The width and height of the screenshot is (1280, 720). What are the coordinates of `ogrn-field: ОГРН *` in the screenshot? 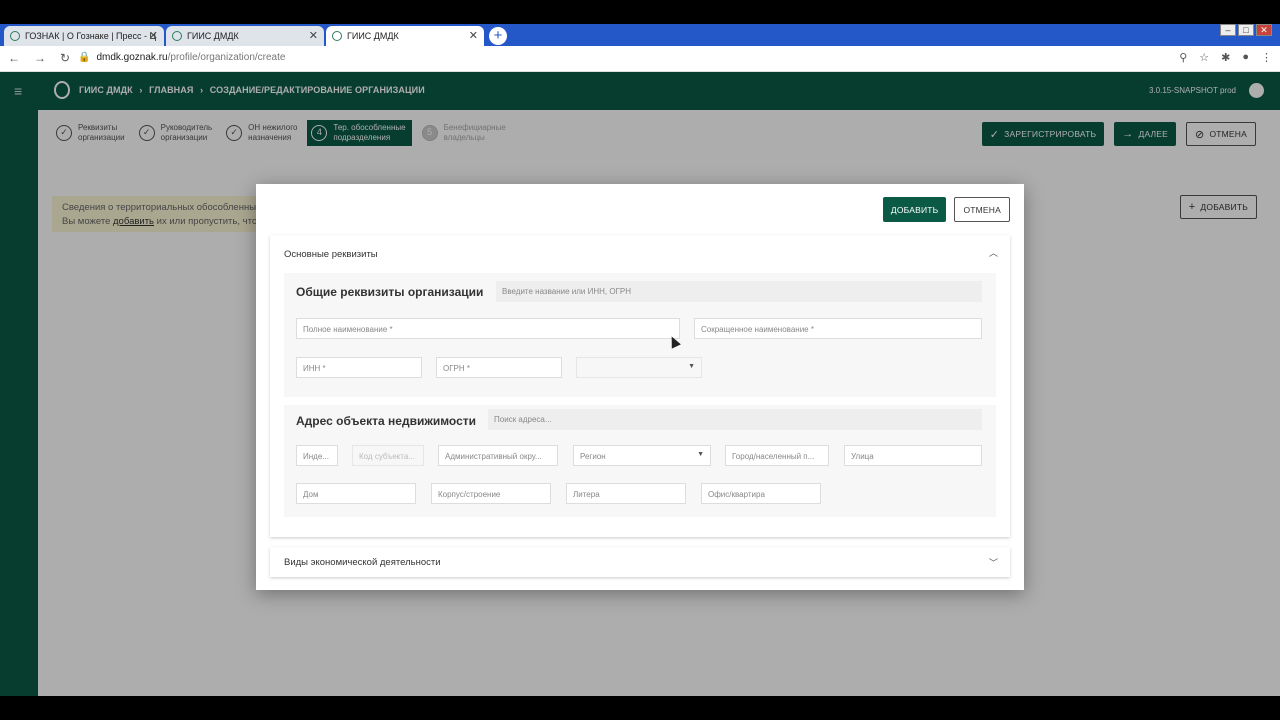 It's located at (499, 367).